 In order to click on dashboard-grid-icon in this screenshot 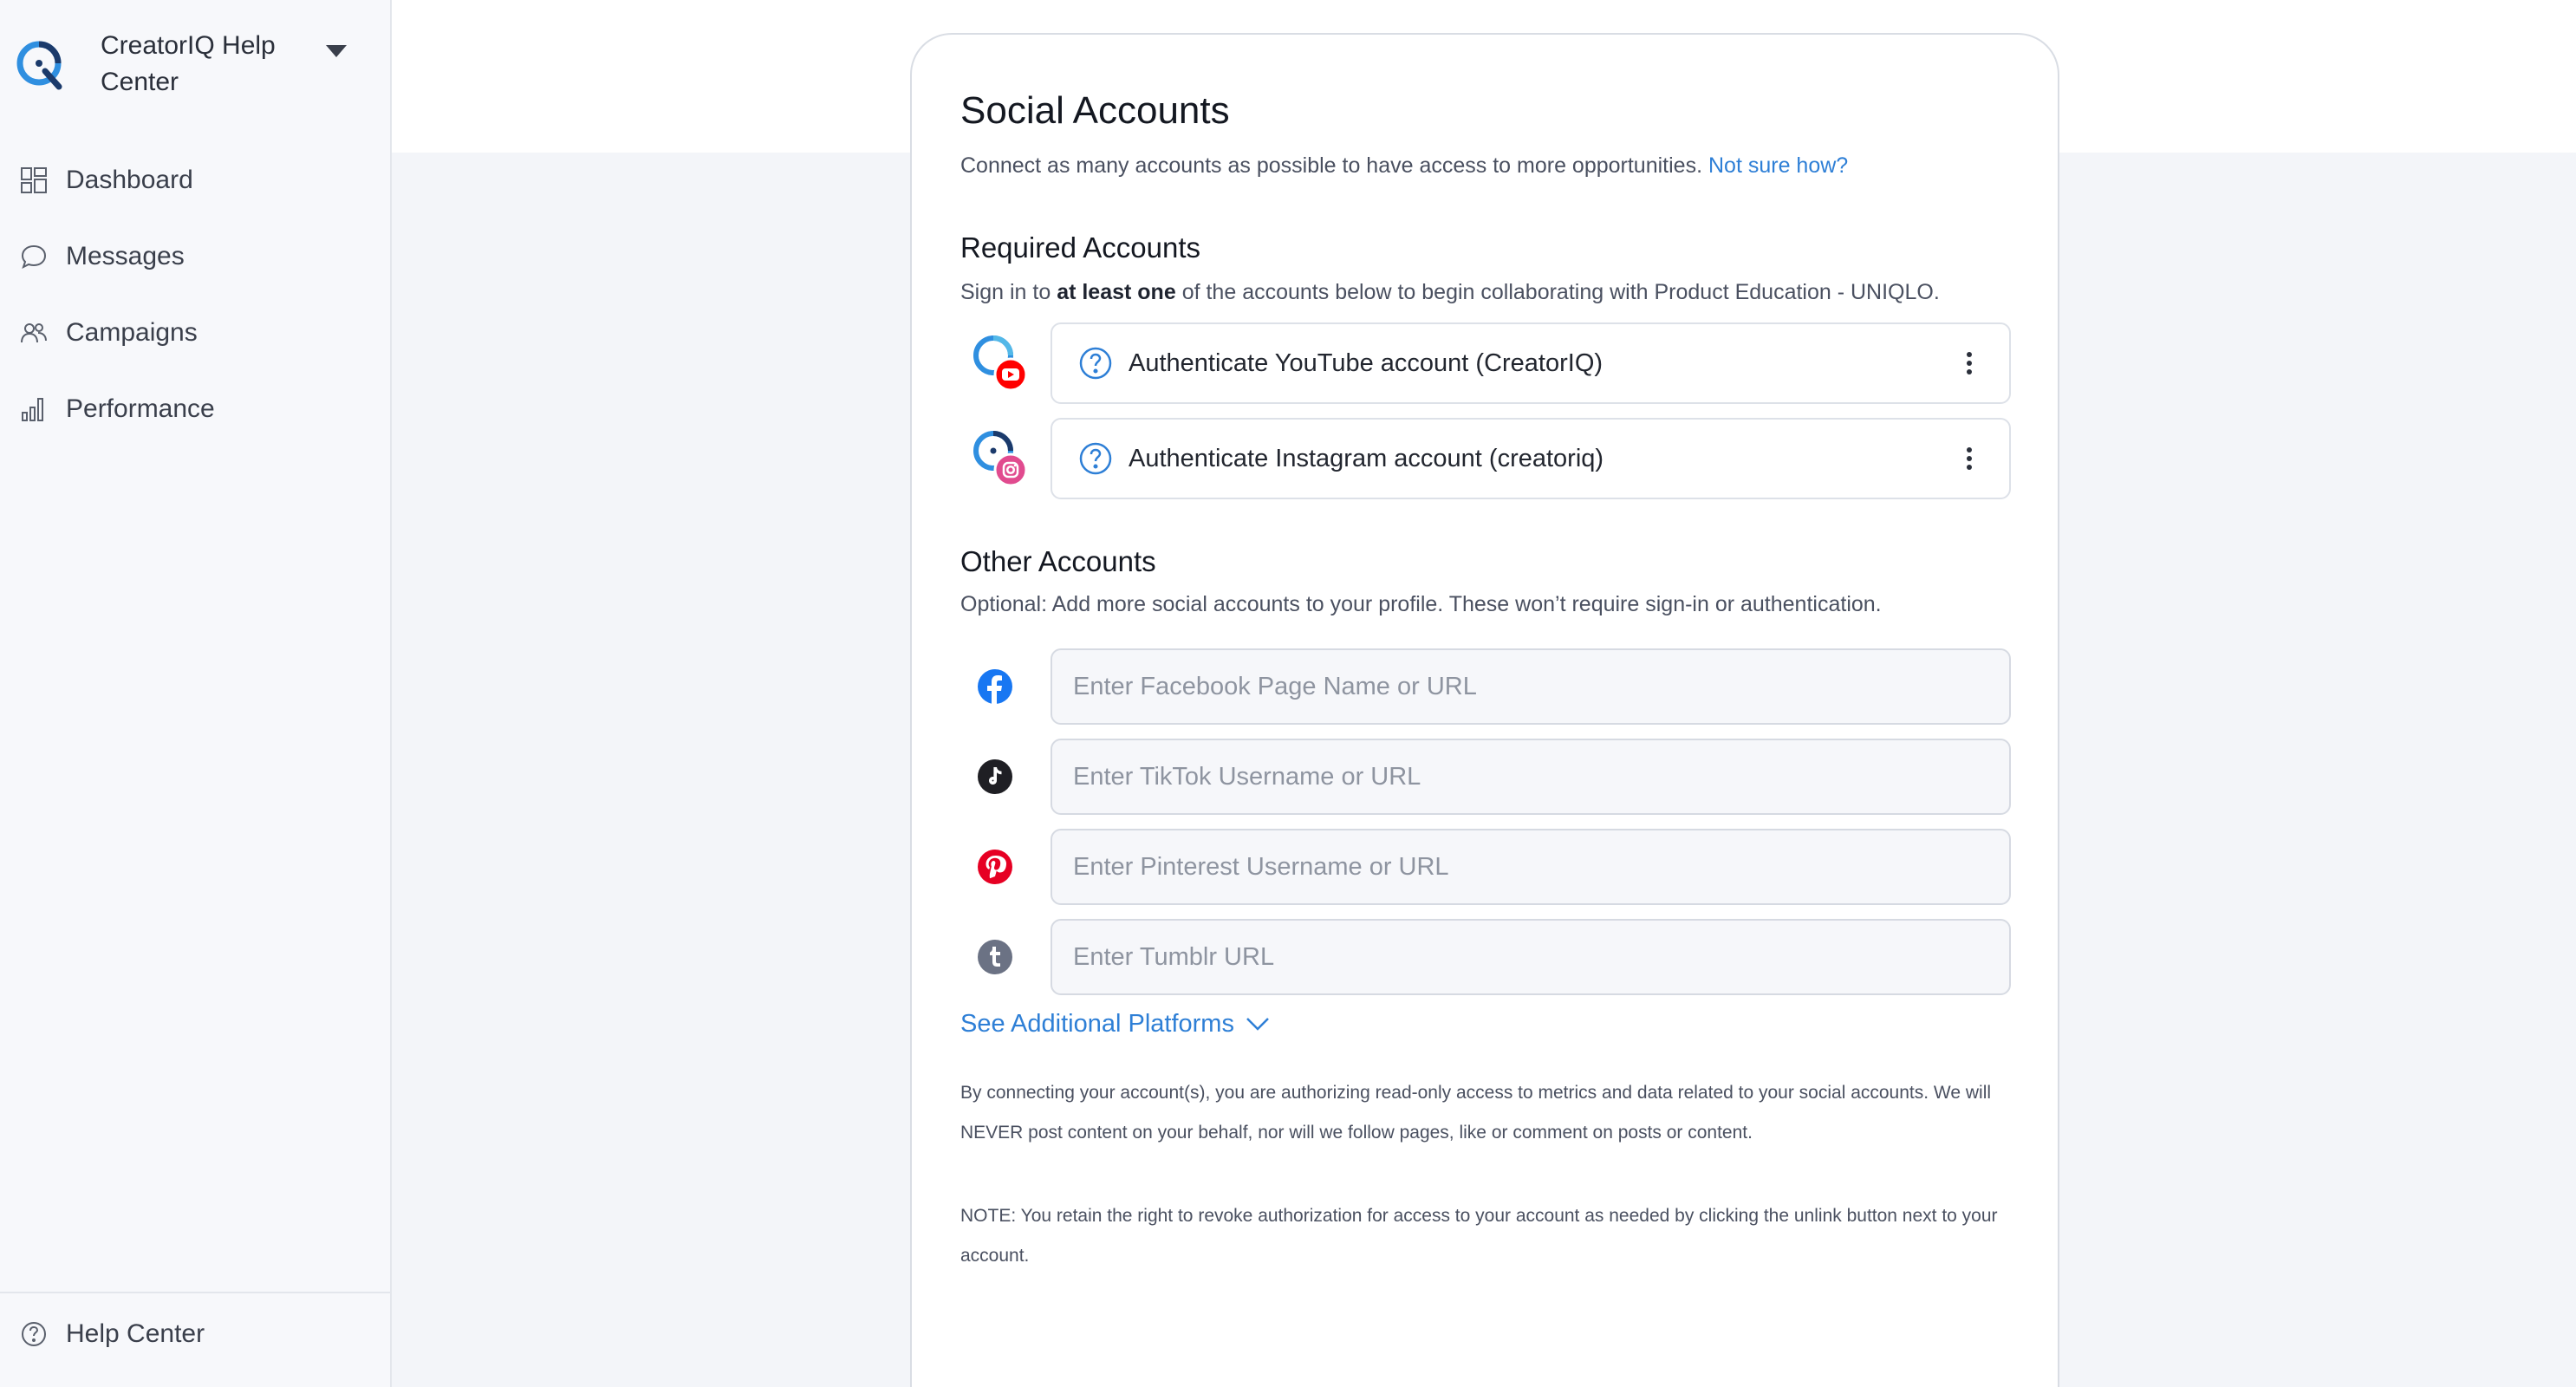, I will do `click(34, 180)`.